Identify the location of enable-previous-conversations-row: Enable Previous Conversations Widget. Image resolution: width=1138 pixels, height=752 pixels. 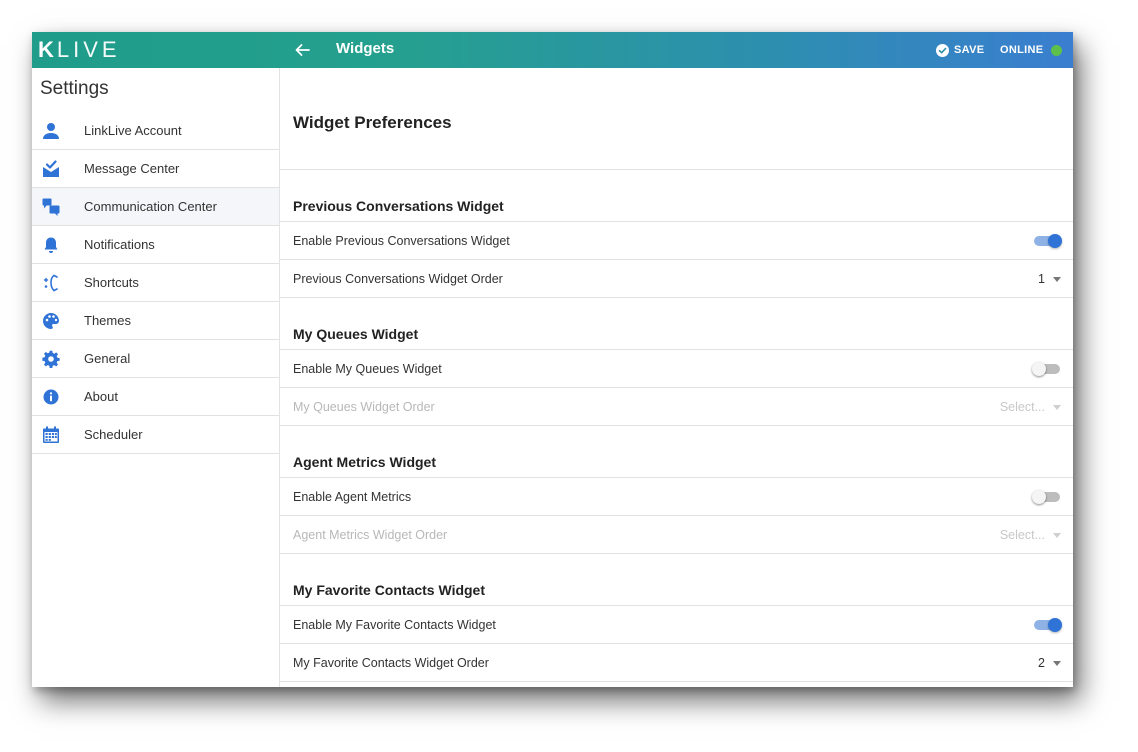
(676, 241).